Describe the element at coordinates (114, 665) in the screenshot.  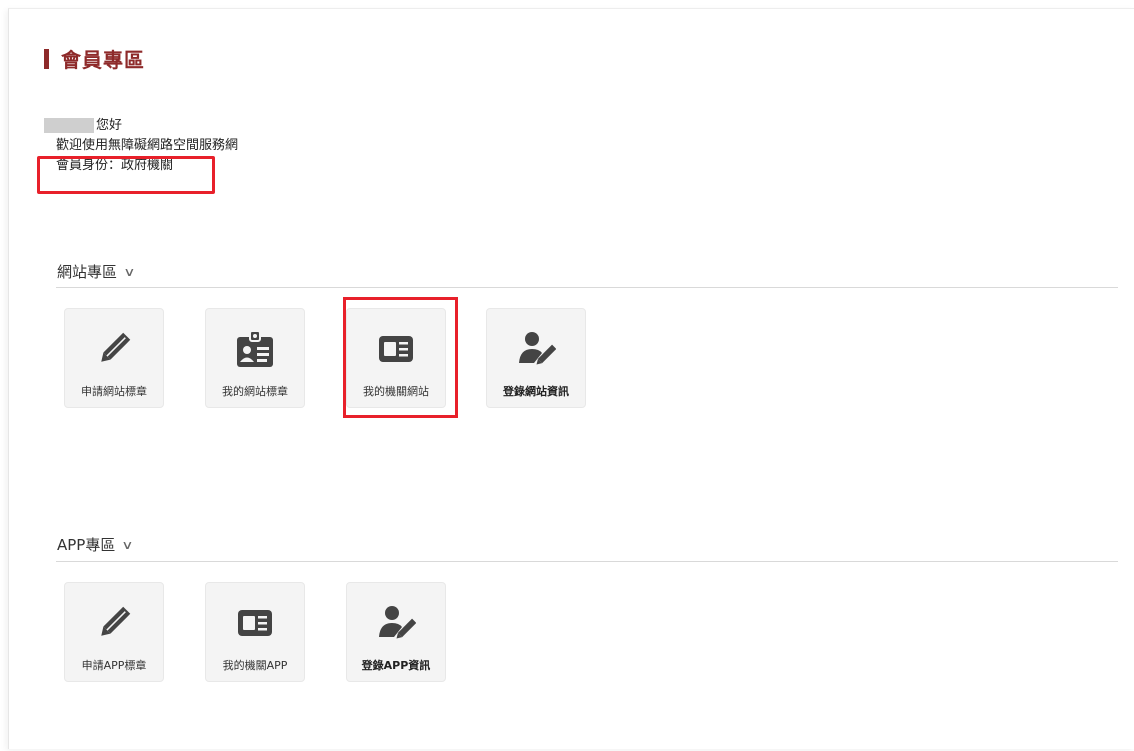
I see `tile-label: 申請APP標章` at that location.